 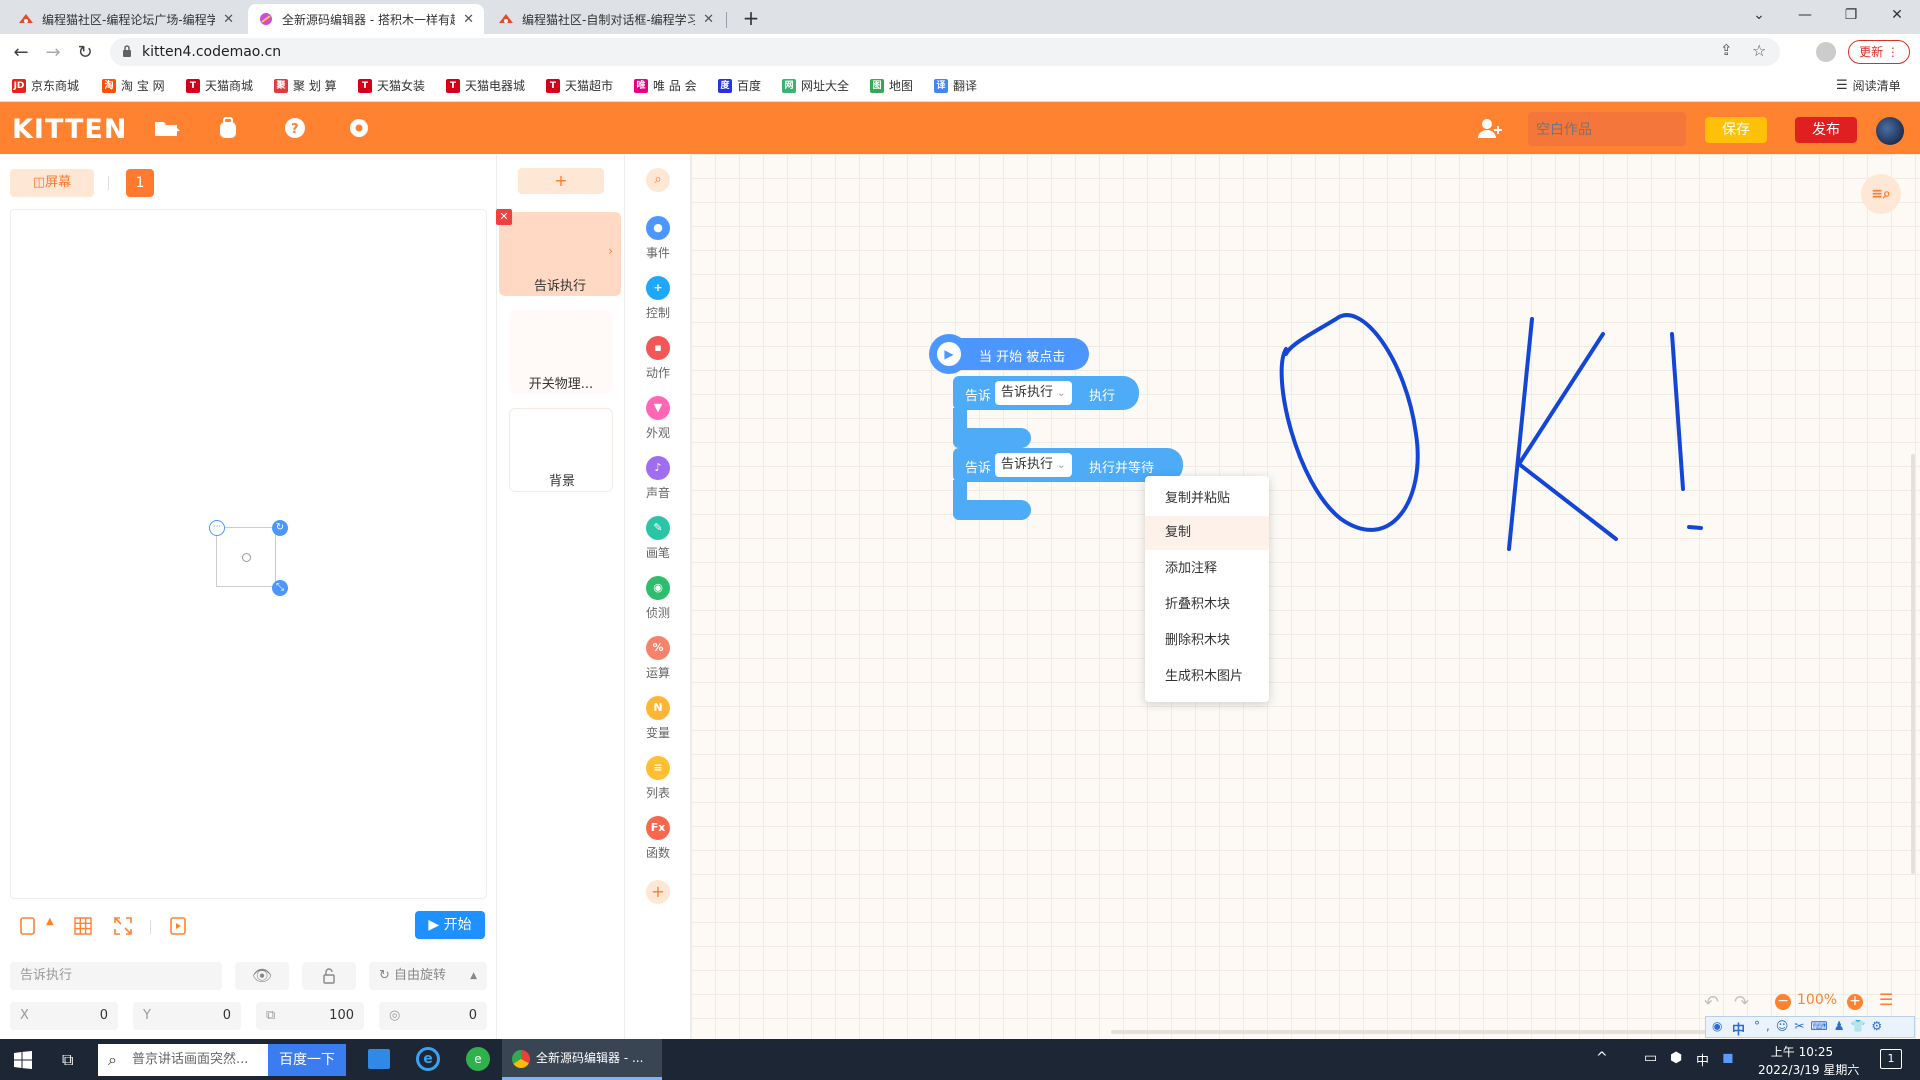 I want to click on address-bar: kitten4.codemao.cn ☆ ⇪, so click(x=945, y=52).